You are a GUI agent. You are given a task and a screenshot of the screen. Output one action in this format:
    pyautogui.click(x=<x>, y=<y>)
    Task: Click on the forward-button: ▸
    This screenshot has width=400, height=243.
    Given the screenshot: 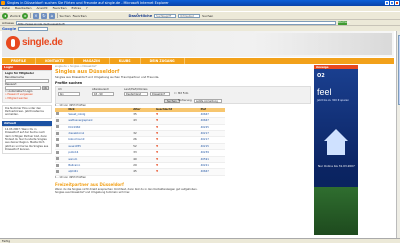 What is the action you would take?
    pyautogui.click(x=25, y=15)
    